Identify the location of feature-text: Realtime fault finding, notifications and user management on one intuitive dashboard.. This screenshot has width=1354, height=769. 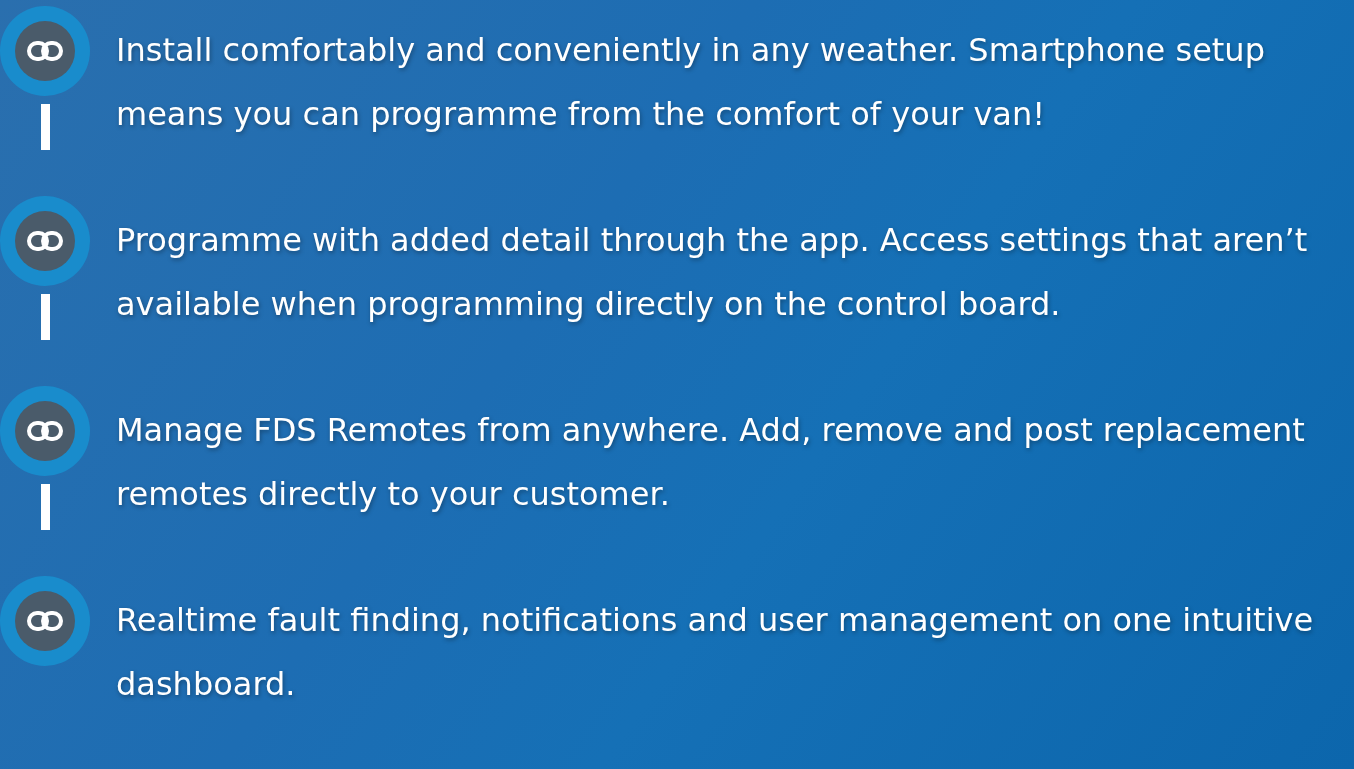
(715, 652).